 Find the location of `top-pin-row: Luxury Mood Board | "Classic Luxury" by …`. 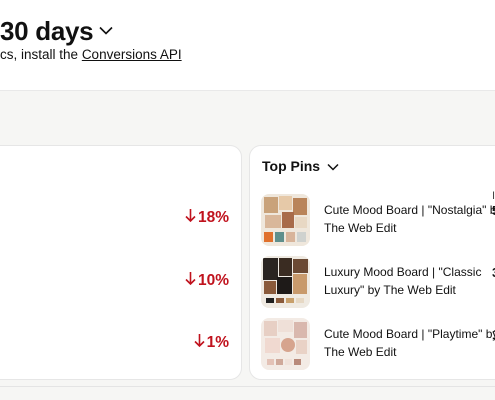

top-pin-row: Luxury Mood Board | "Classic Luxury" by … is located at coordinates (378, 282).